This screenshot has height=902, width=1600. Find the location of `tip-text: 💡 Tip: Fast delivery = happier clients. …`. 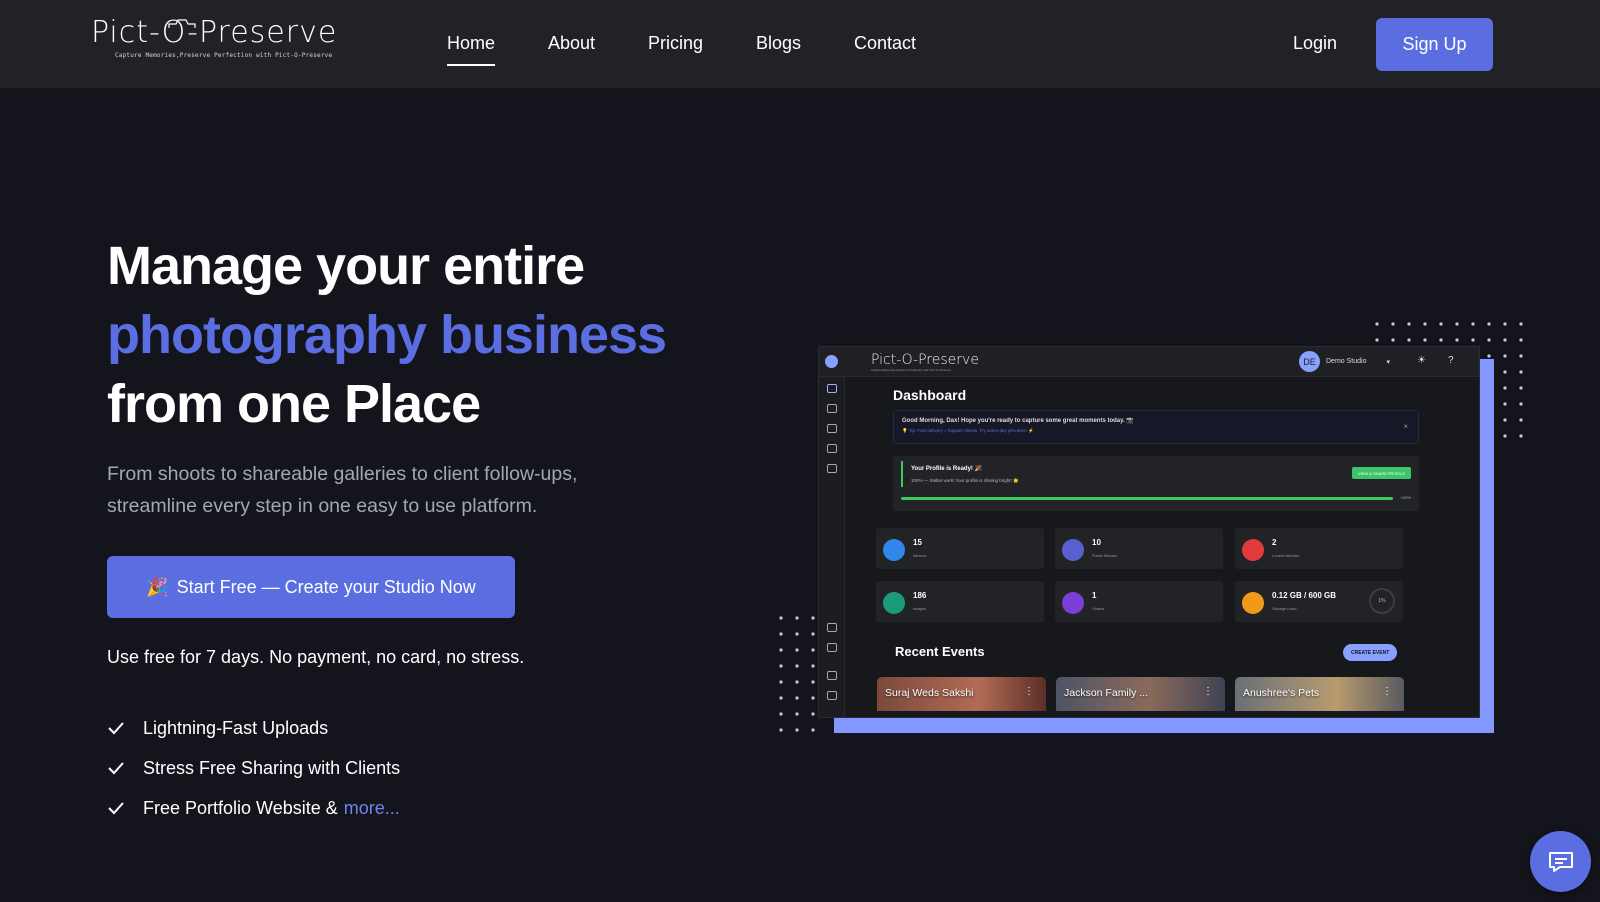

tip-text: 💡 Tip: Fast delivery = happier clients. … is located at coordinates (968, 430).